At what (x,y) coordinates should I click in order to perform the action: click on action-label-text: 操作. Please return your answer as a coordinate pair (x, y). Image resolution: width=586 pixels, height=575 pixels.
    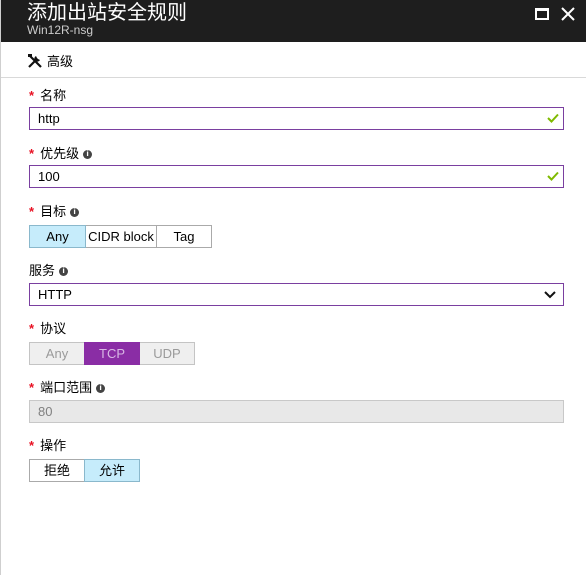
    Looking at the image, I should click on (53, 445).